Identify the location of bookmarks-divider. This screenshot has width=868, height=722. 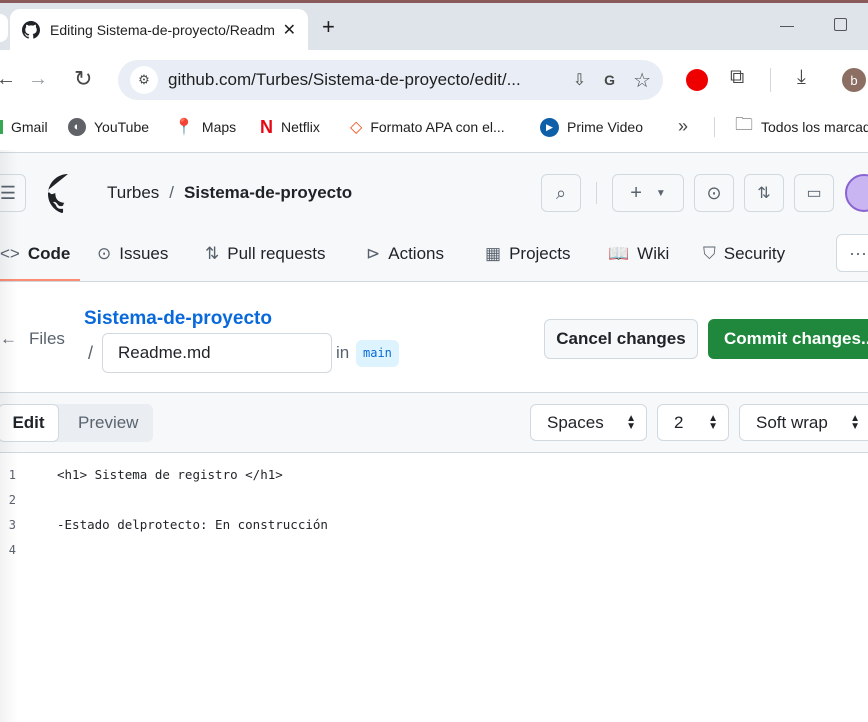
(714, 127).